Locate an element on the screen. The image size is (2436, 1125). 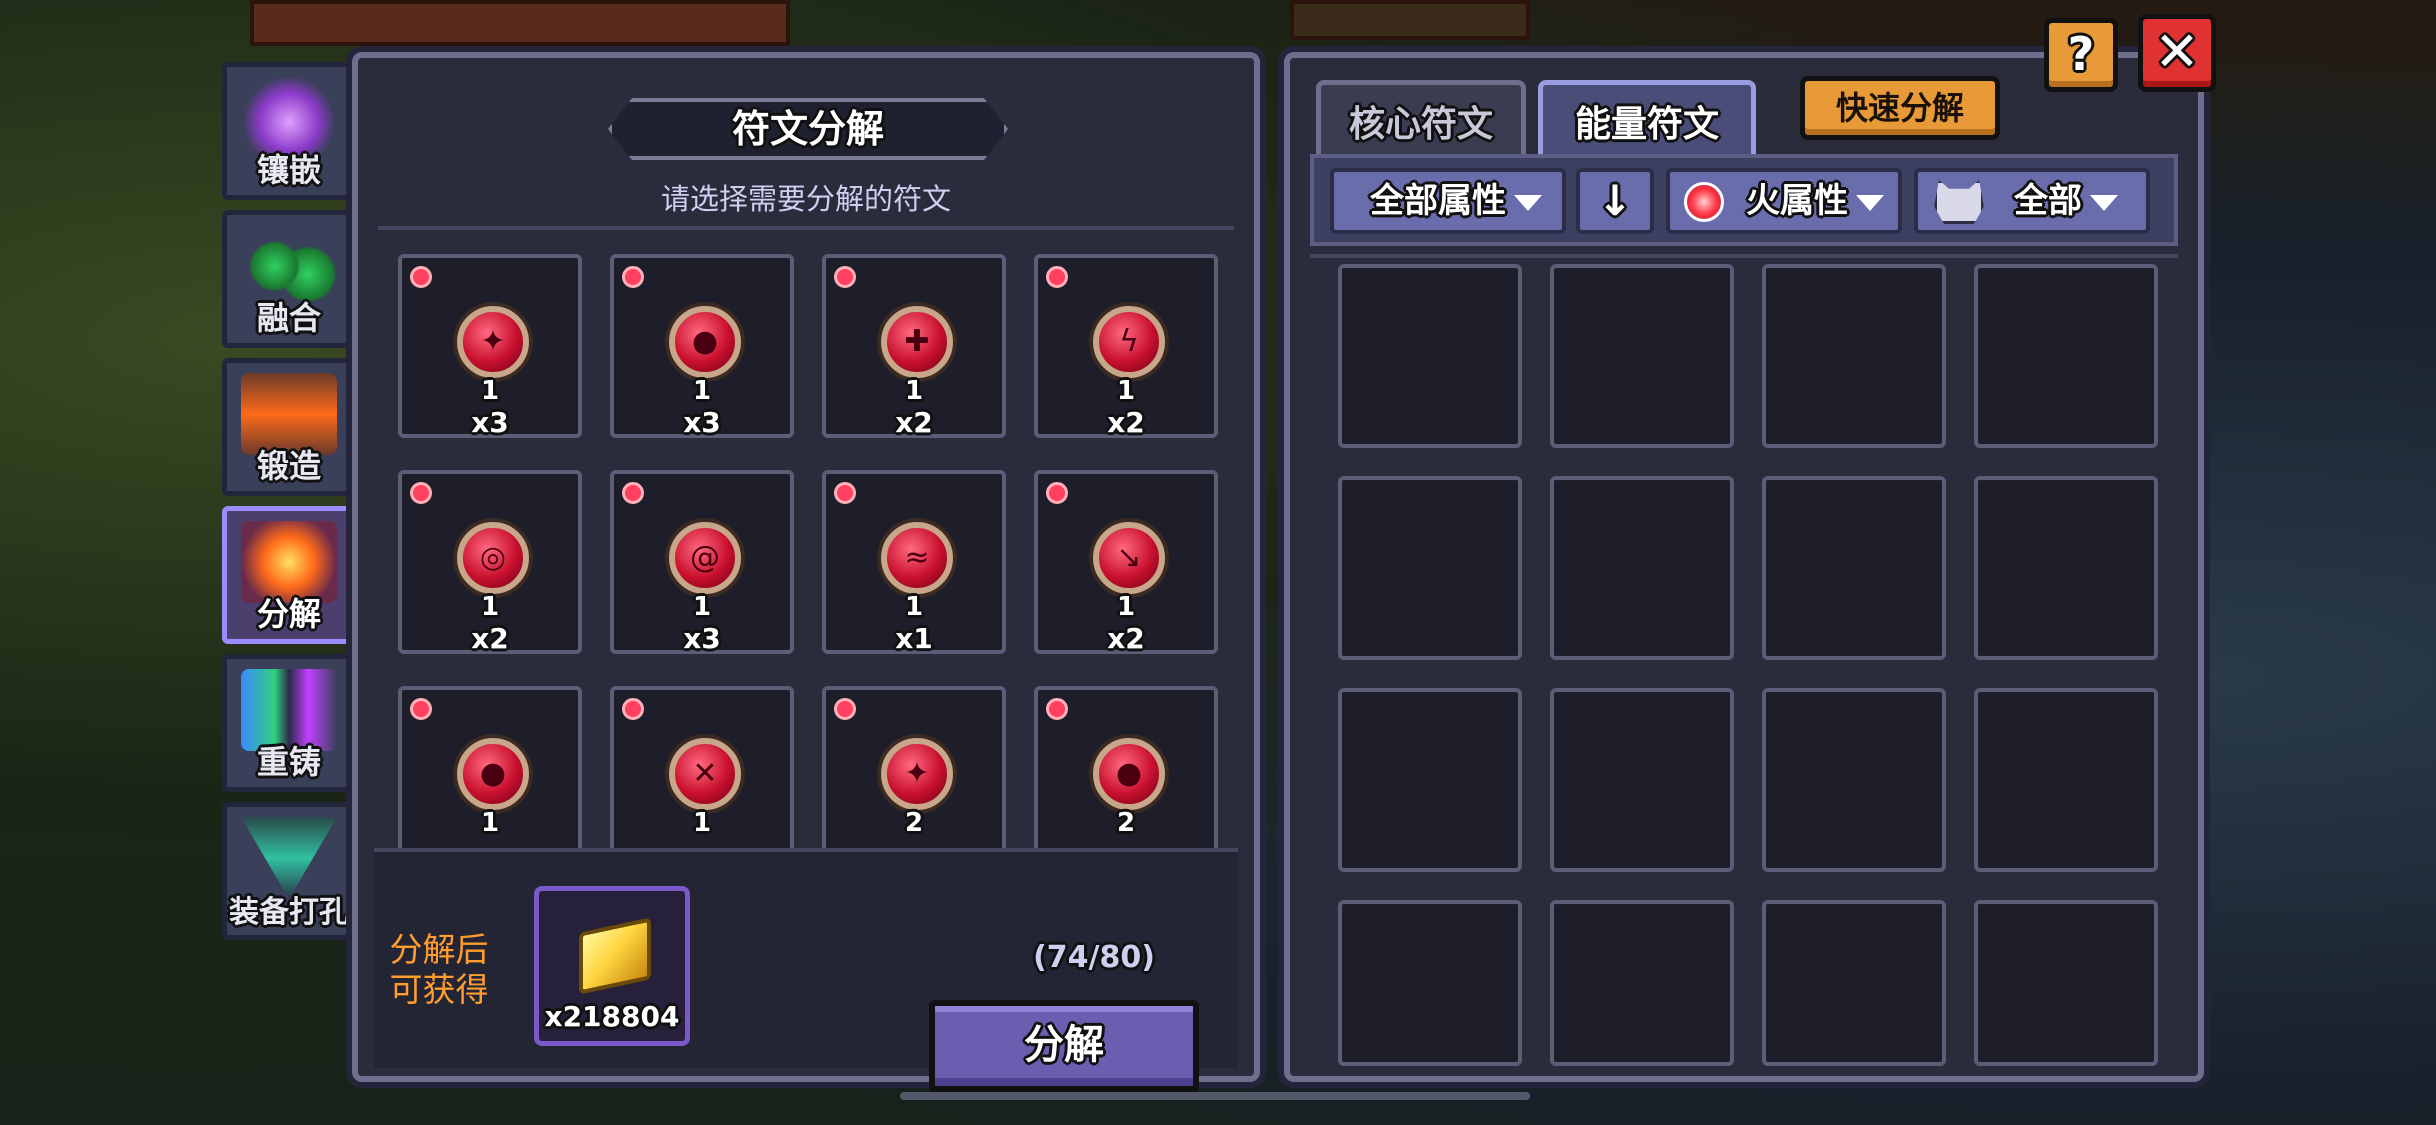
side-item-label: 融合 is located at coordinates (288, 318).